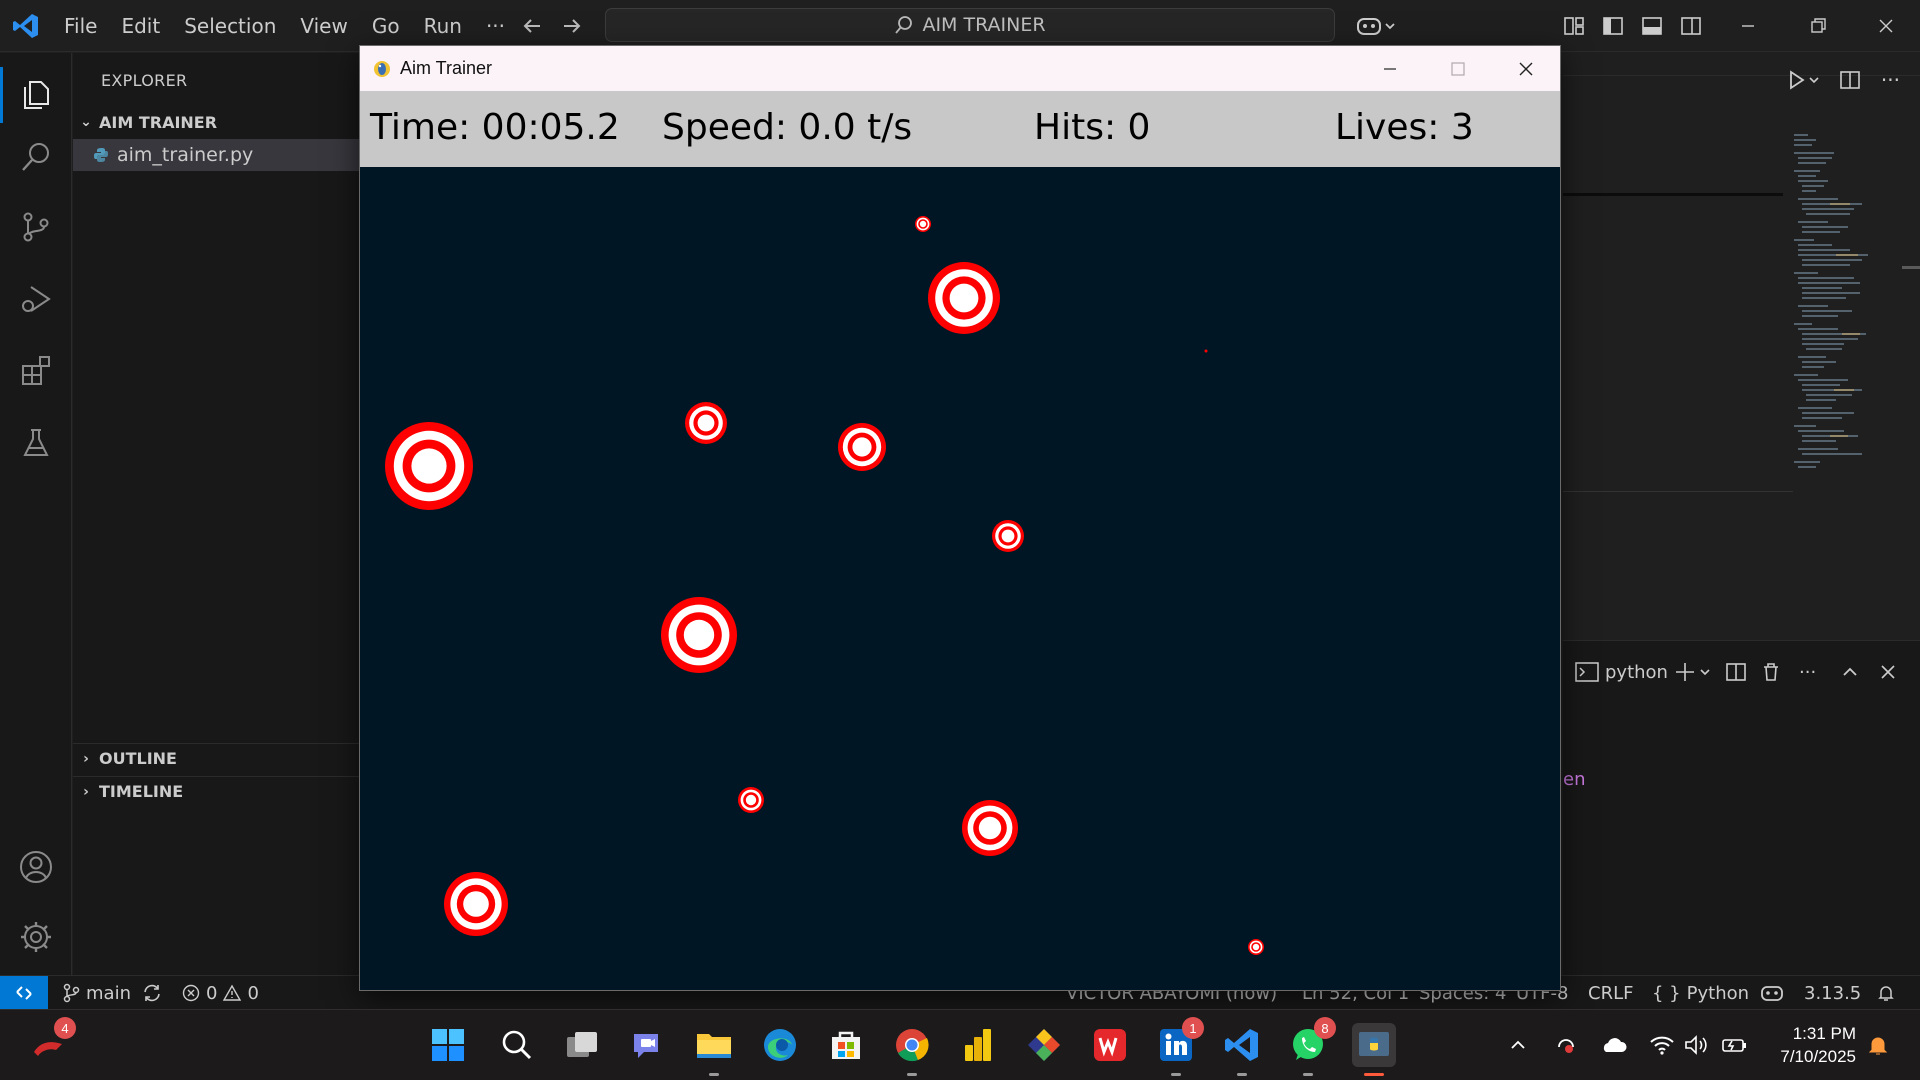  I want to click on game-close-icon, so click(1526, 68).